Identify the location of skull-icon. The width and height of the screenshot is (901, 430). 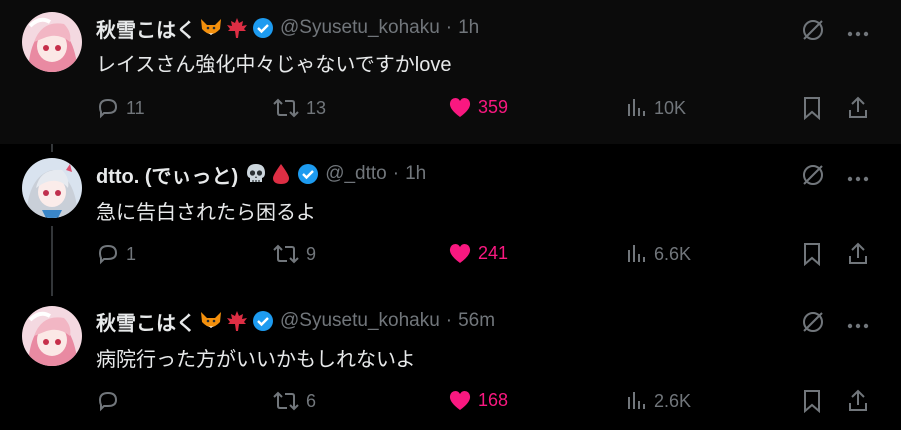
(256, 174).